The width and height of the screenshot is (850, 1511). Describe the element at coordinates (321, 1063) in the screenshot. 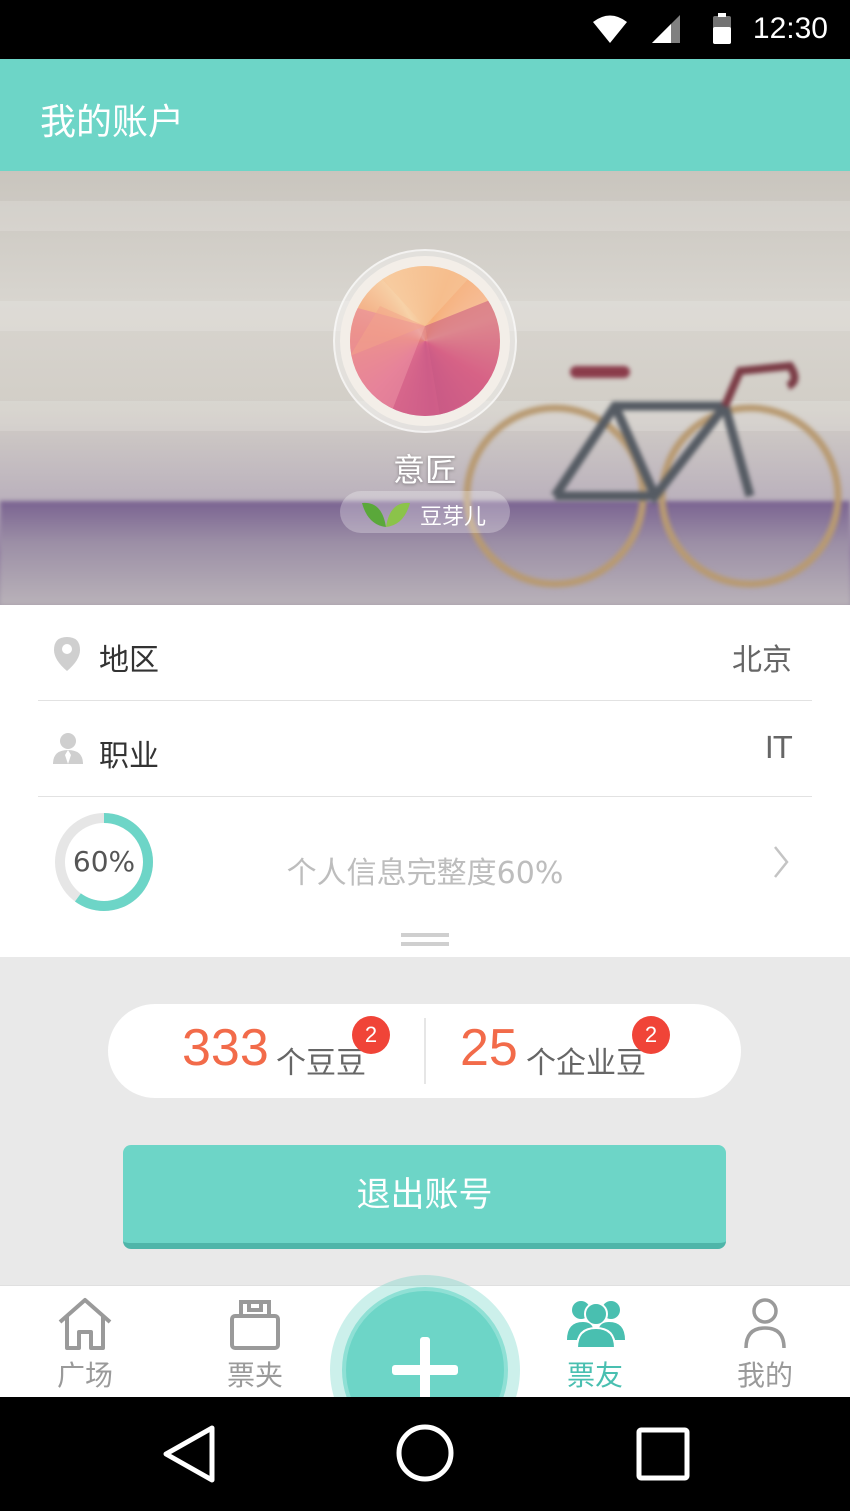

I see `beans-unit: 个豆豆` at that location.